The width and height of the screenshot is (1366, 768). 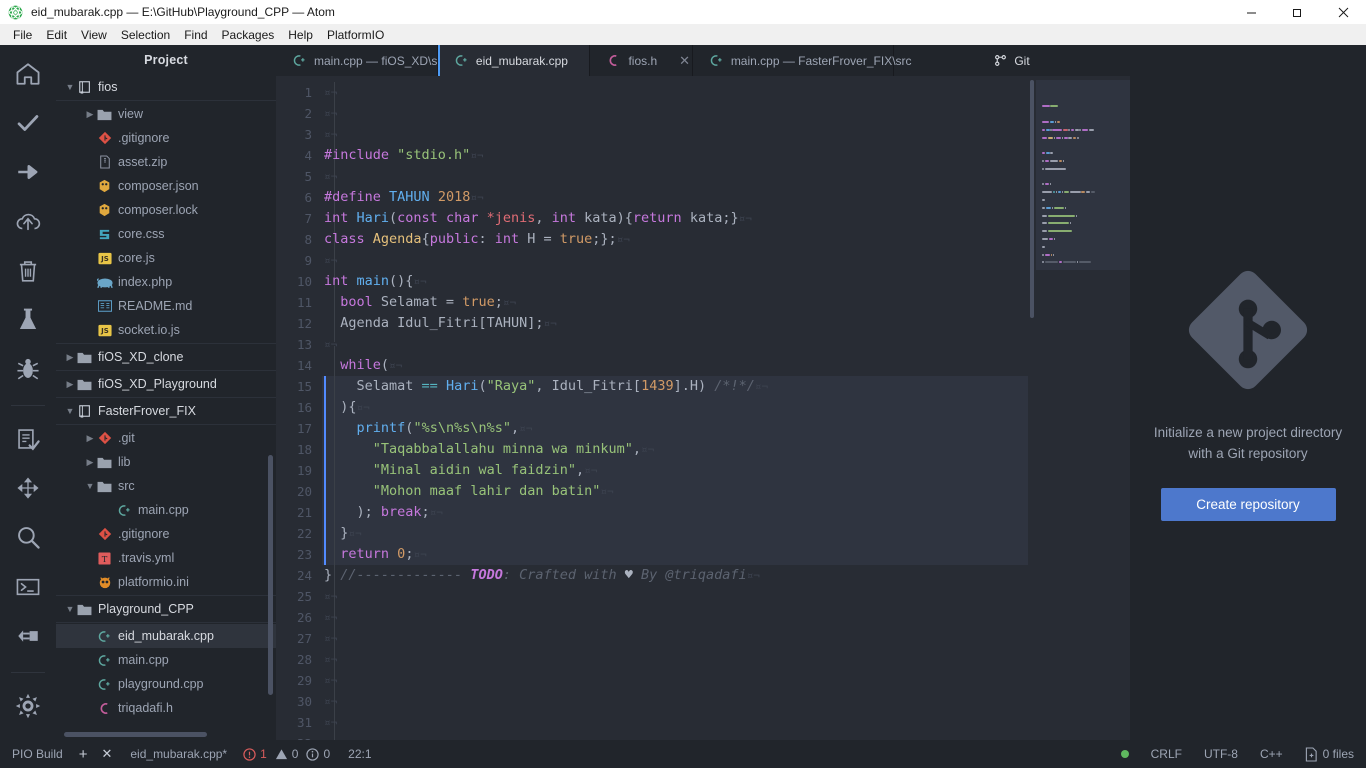 What do you see at coordinates (166, 486) in the screenshot?
I see `tree-item-src: ▼ src` at bounding box center [166, 486].